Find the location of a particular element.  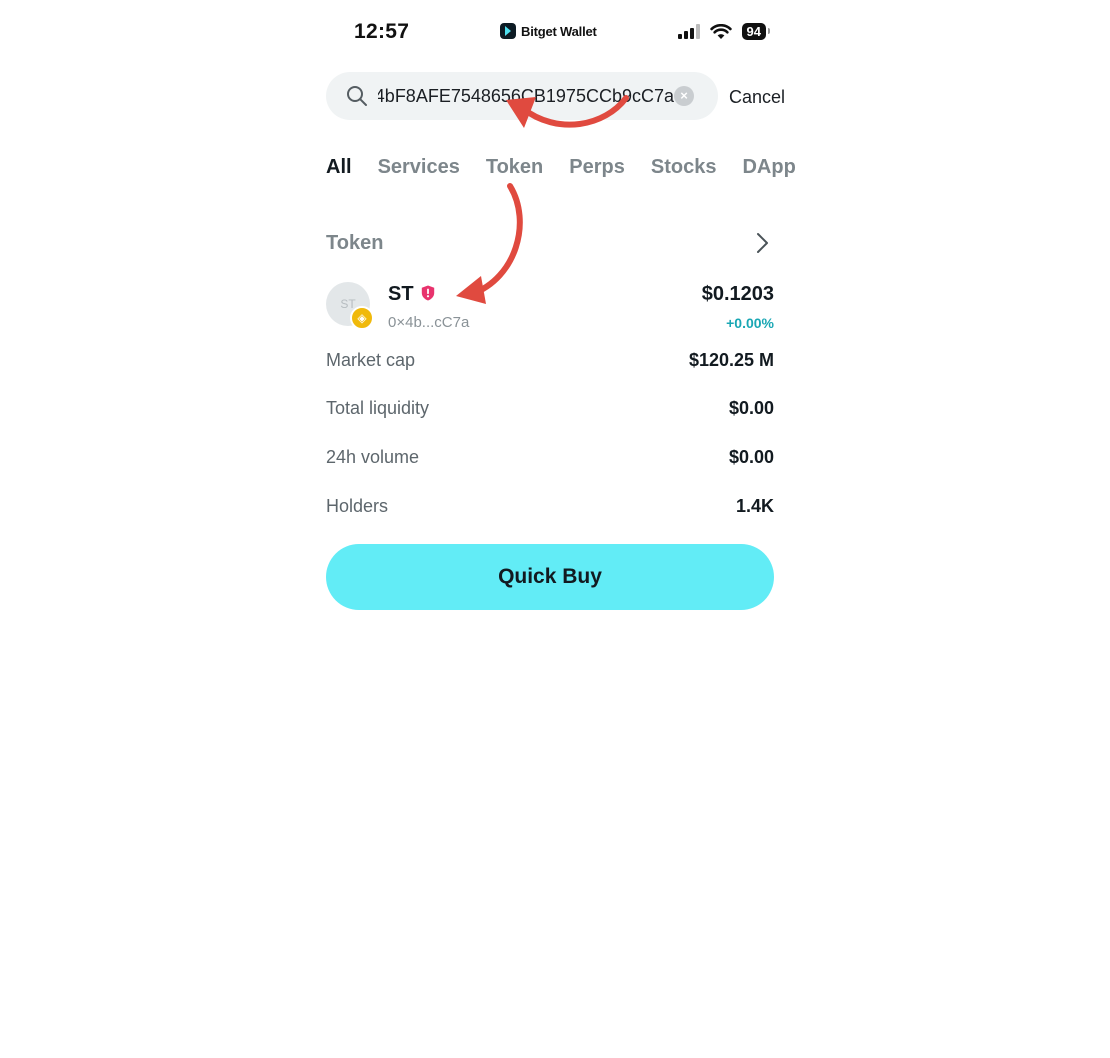

token-price-change: +0.00% is located at coordinates (750, 323).